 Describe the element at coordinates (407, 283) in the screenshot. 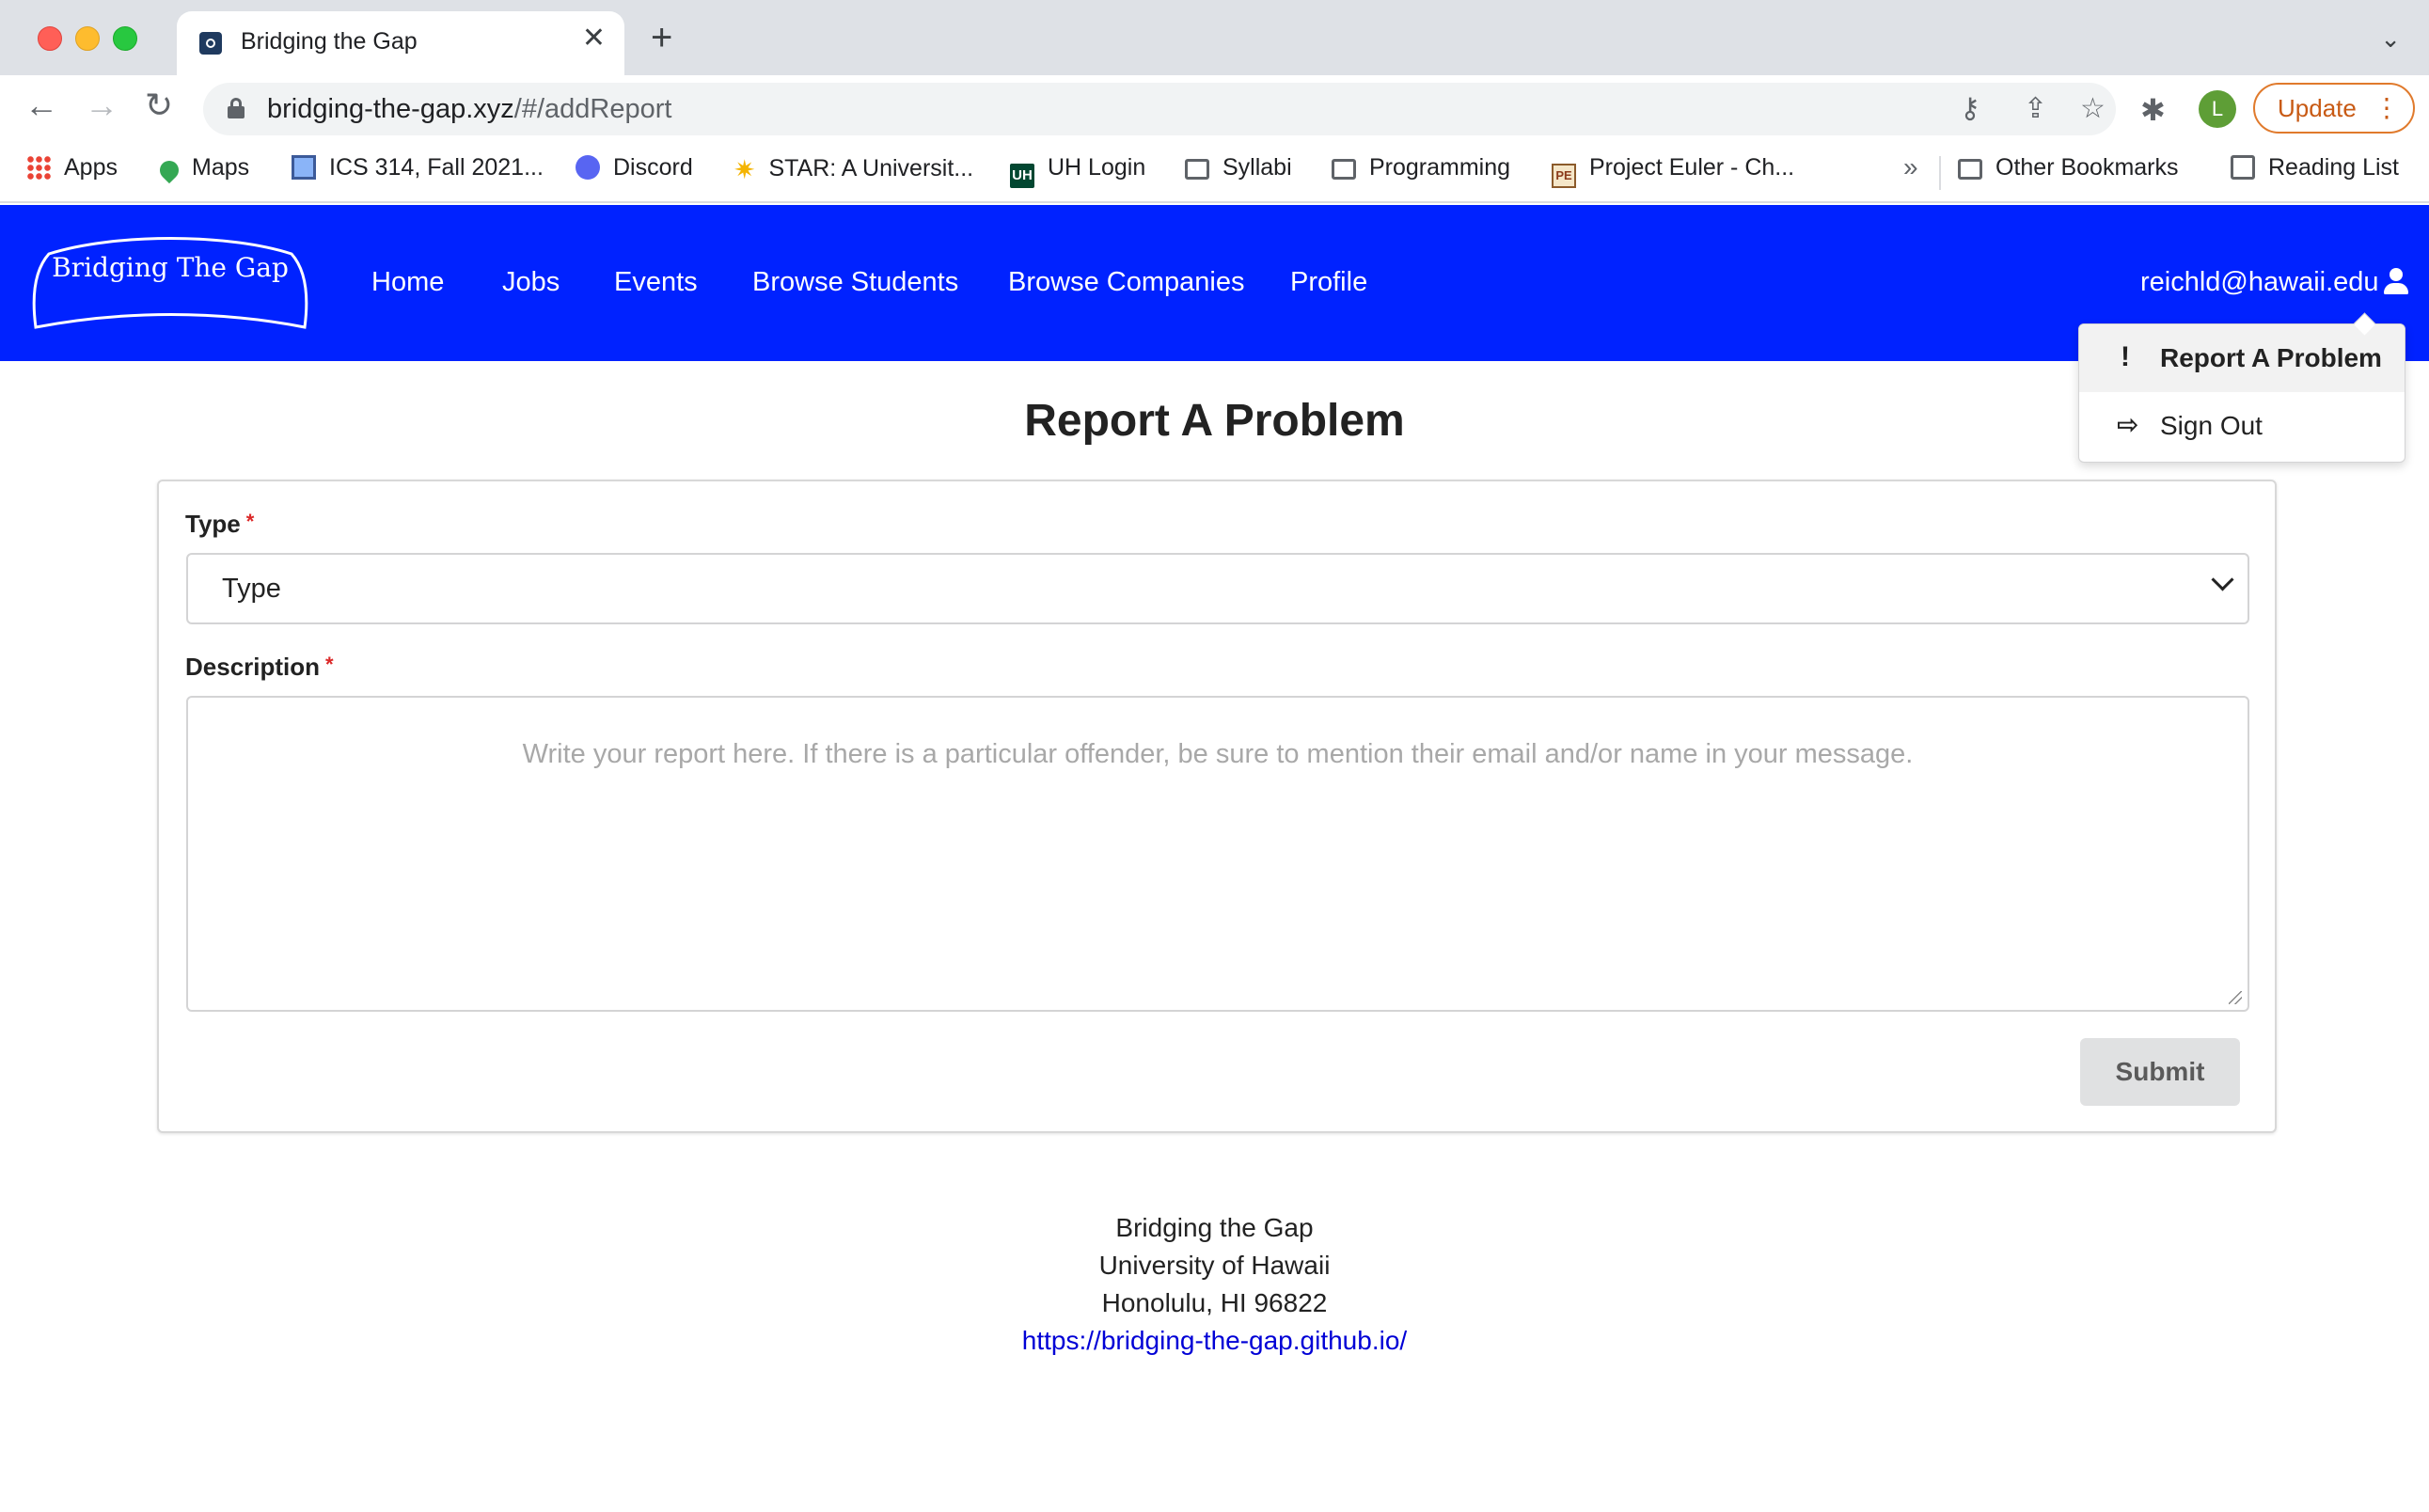

I see `nav-home: Home` at that location.